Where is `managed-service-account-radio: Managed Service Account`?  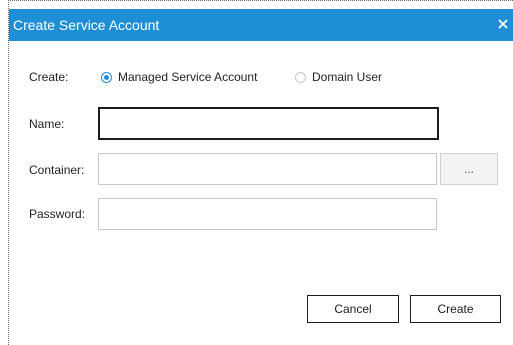
managed-service-account-radio: Managed Service Account is located at coordinates (179, 77).